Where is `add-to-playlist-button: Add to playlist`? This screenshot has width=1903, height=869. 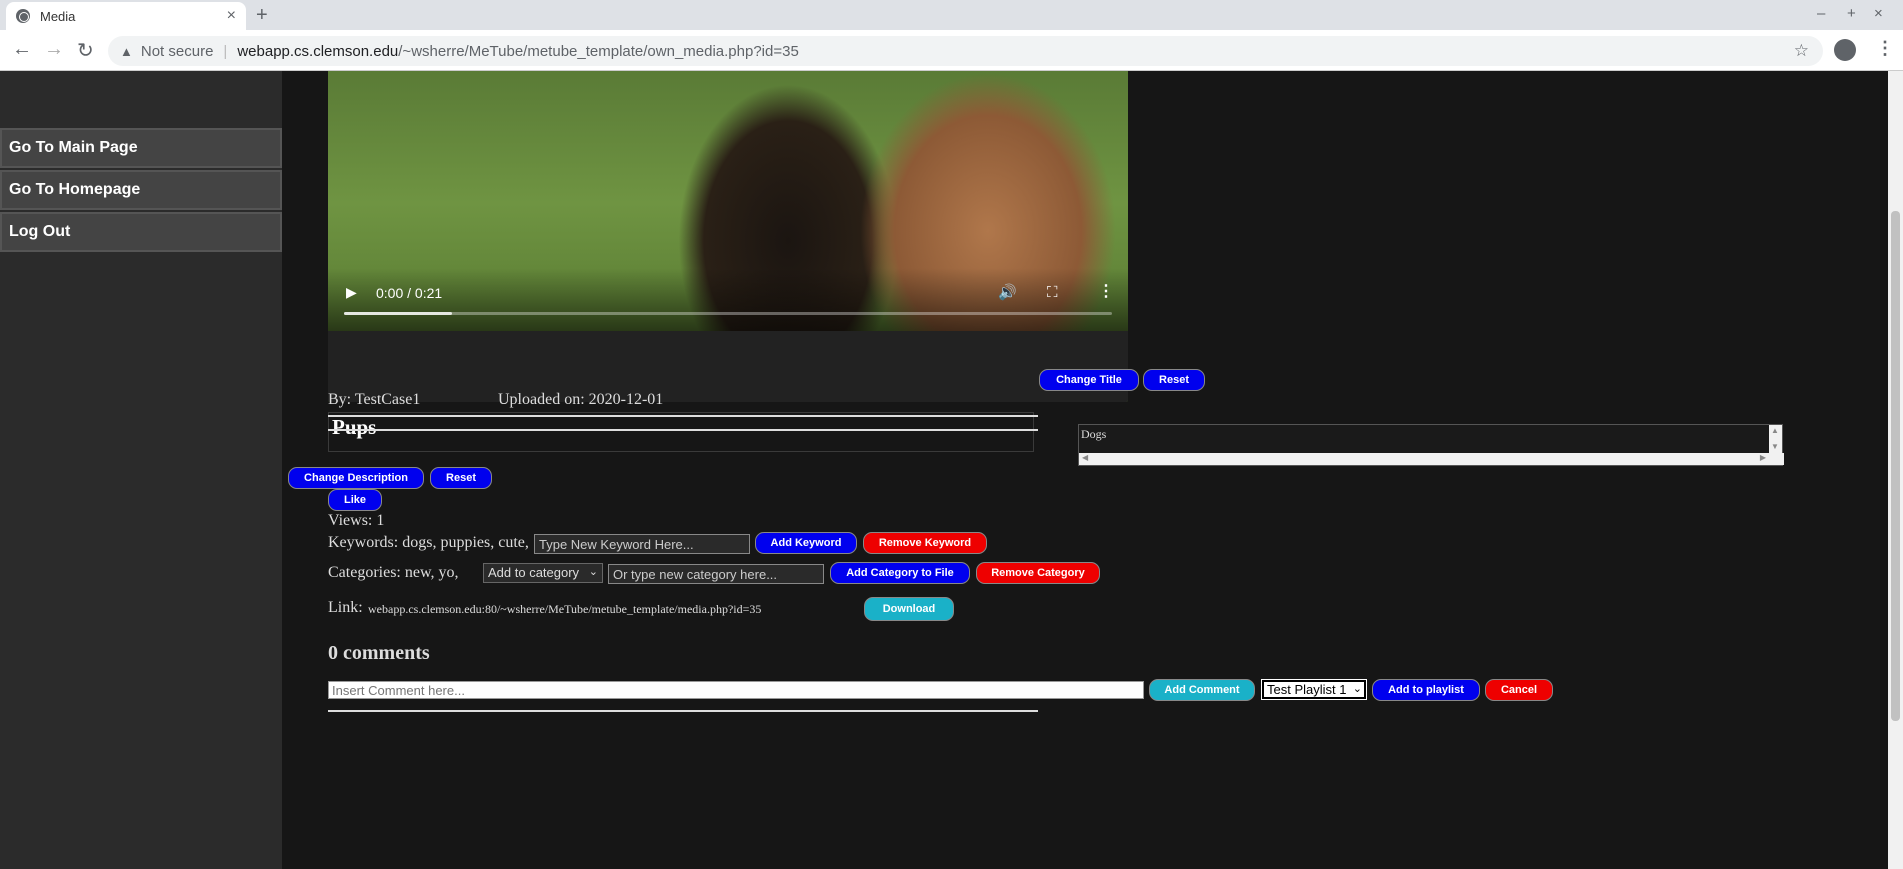 add-to-playlist-button: Add to playlist is located at coordinates (1426, 690).